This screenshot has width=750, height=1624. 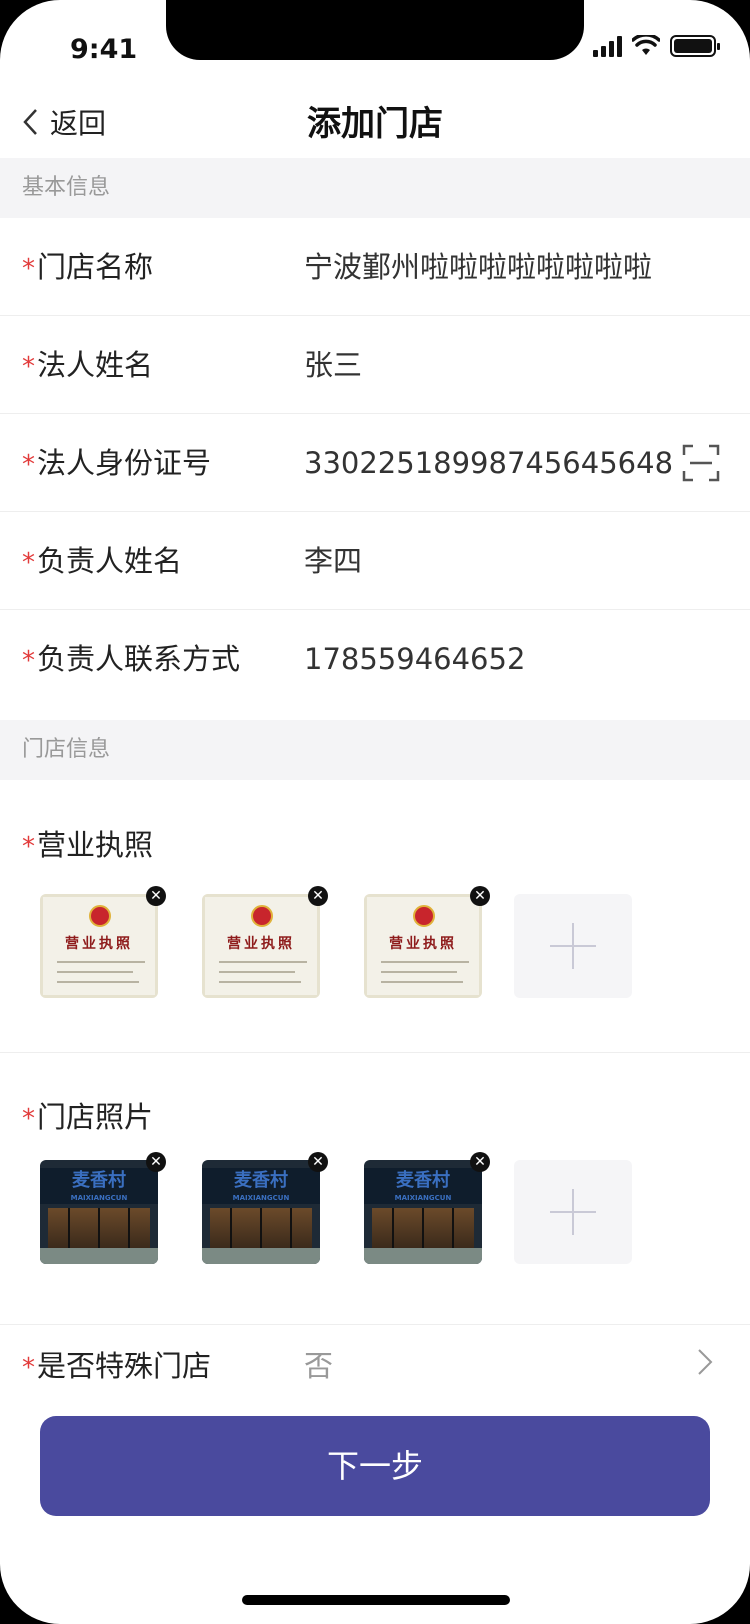 What do you see at coordinates (95, 365) in the screenshot?
I see `field-label: 法人姓名` at bounding box center [95, 365].